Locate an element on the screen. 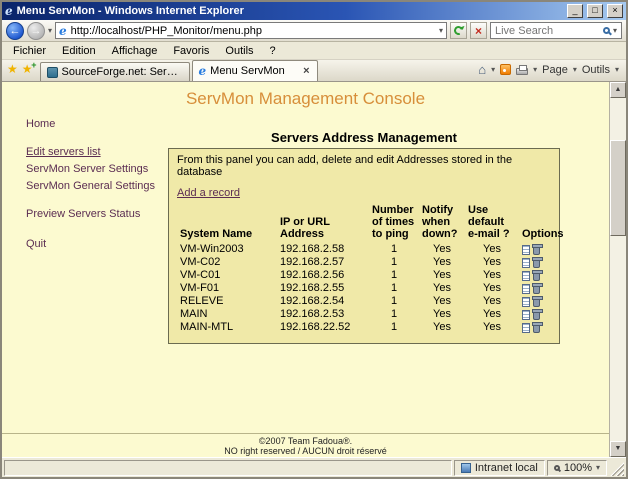 The height and width of the screenshot is (479, 628). table-row: VM-C01 192.168.2.56 1 Yes Yes is located at coordinates (364, 275).